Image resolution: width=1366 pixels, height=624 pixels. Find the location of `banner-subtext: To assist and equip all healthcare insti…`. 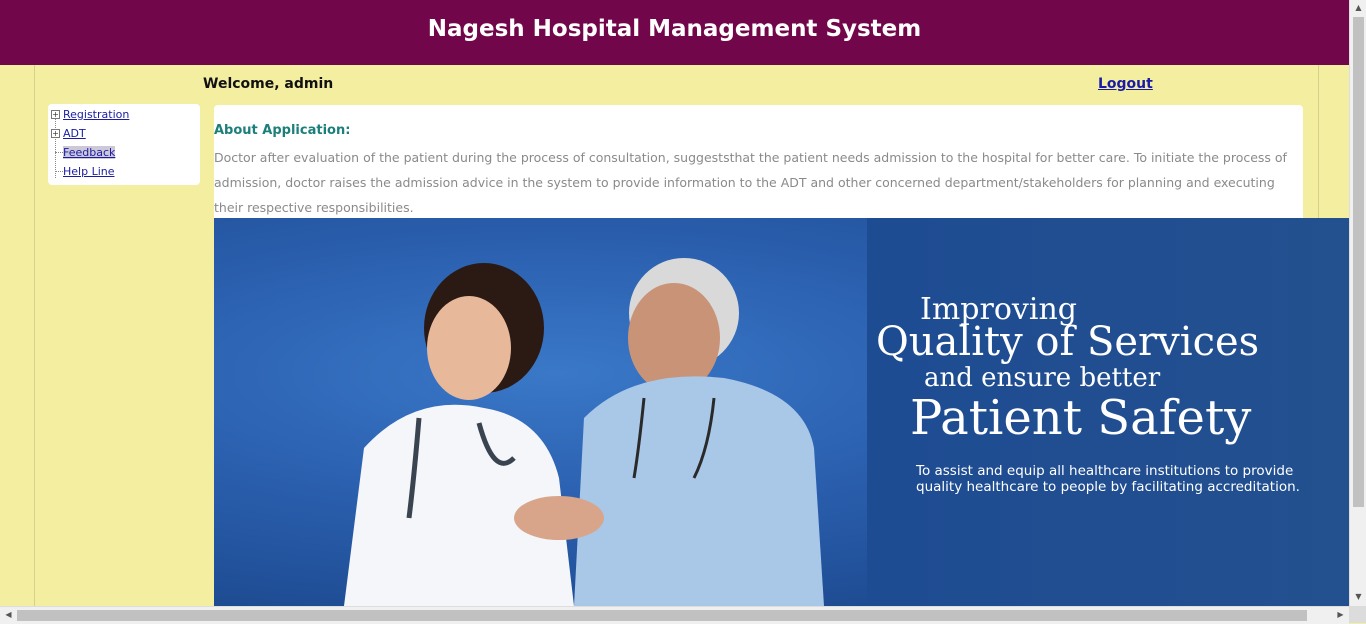

banner-subtext: To assist and equip all healthcare insti… is located at coordinates (1108, 479).